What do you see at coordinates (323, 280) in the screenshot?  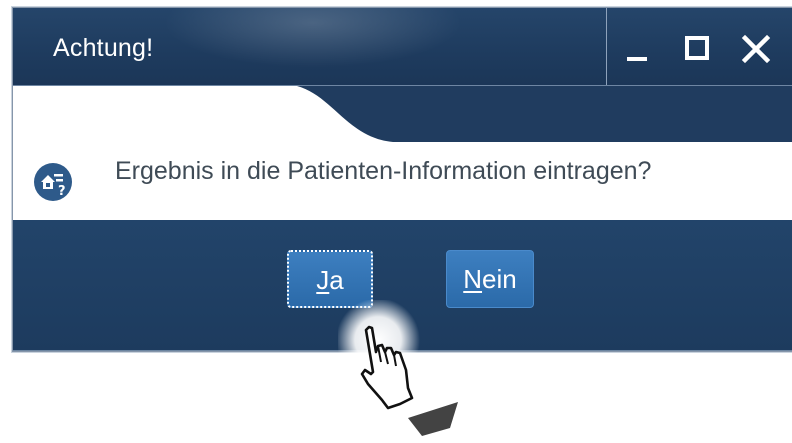 I see `yes-button-accelerator: J` at bounding box center [323, 280].